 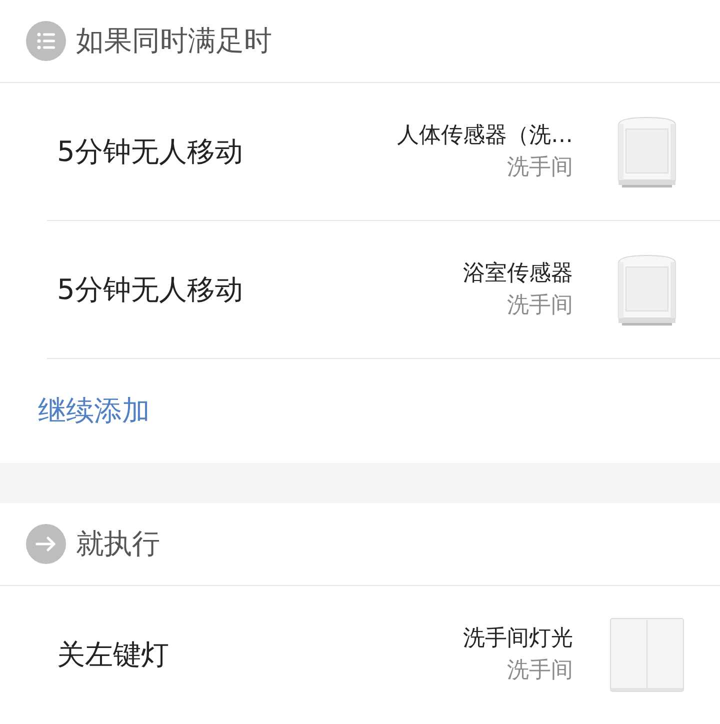 What do you see at coordinates (647, 655) in the screenshot?
I see `wall-switch-icon` at bounding box center [647, 655].